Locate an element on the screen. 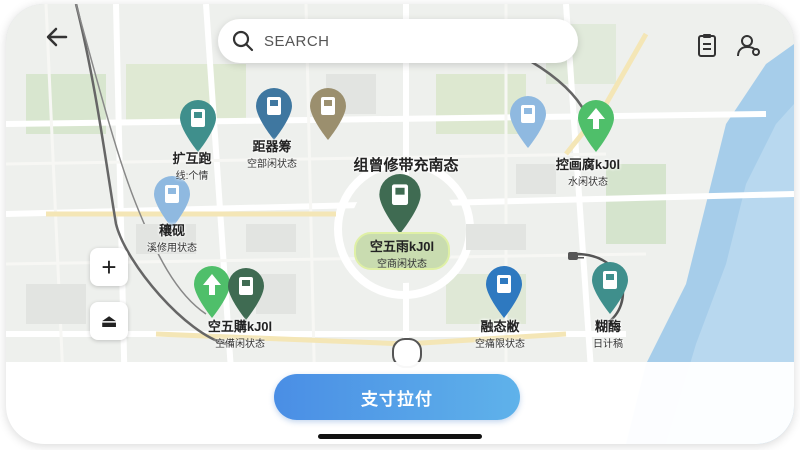  station-label-5: 控画腐kJ0l 水闲状态 is located at coordinates (588, 172).